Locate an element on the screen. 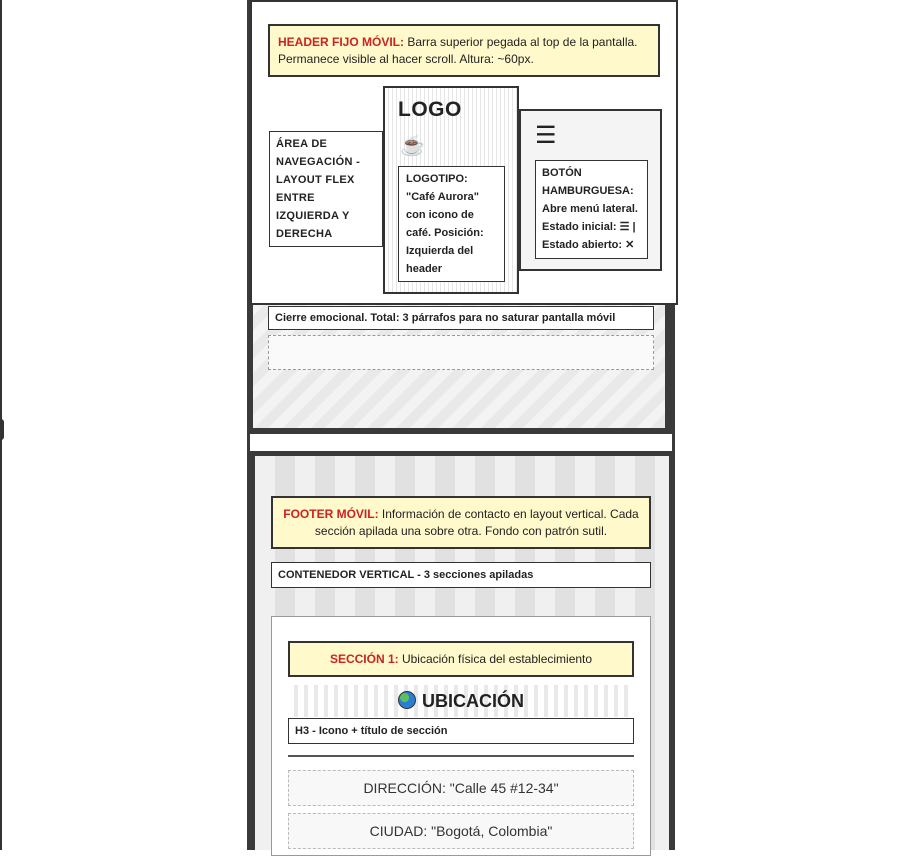 Image resolution: width=918 pixels, height=856 pixels. section1-title: UBICACIÓN is located at coordinates (461, 701).